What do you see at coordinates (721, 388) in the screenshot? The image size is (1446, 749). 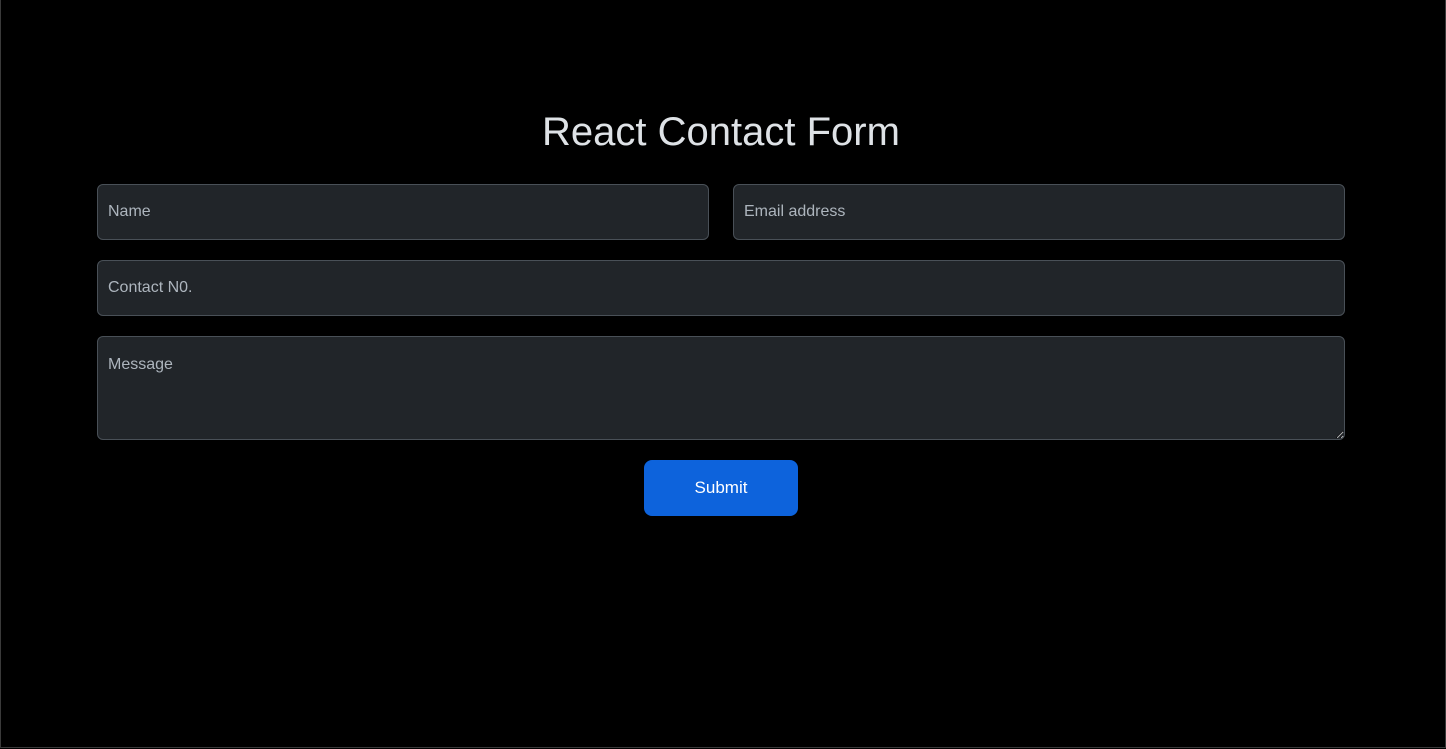 I see `message-field` at bounding box center [721, 388].